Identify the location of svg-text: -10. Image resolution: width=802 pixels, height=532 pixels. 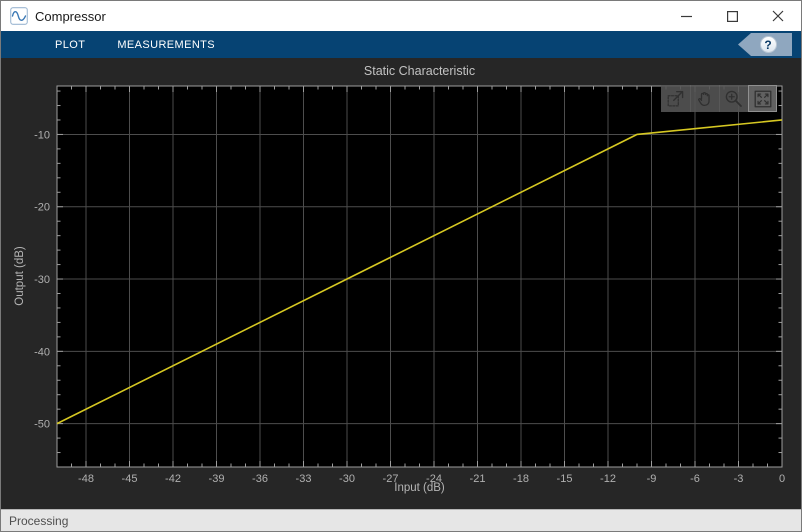
(42, 135).